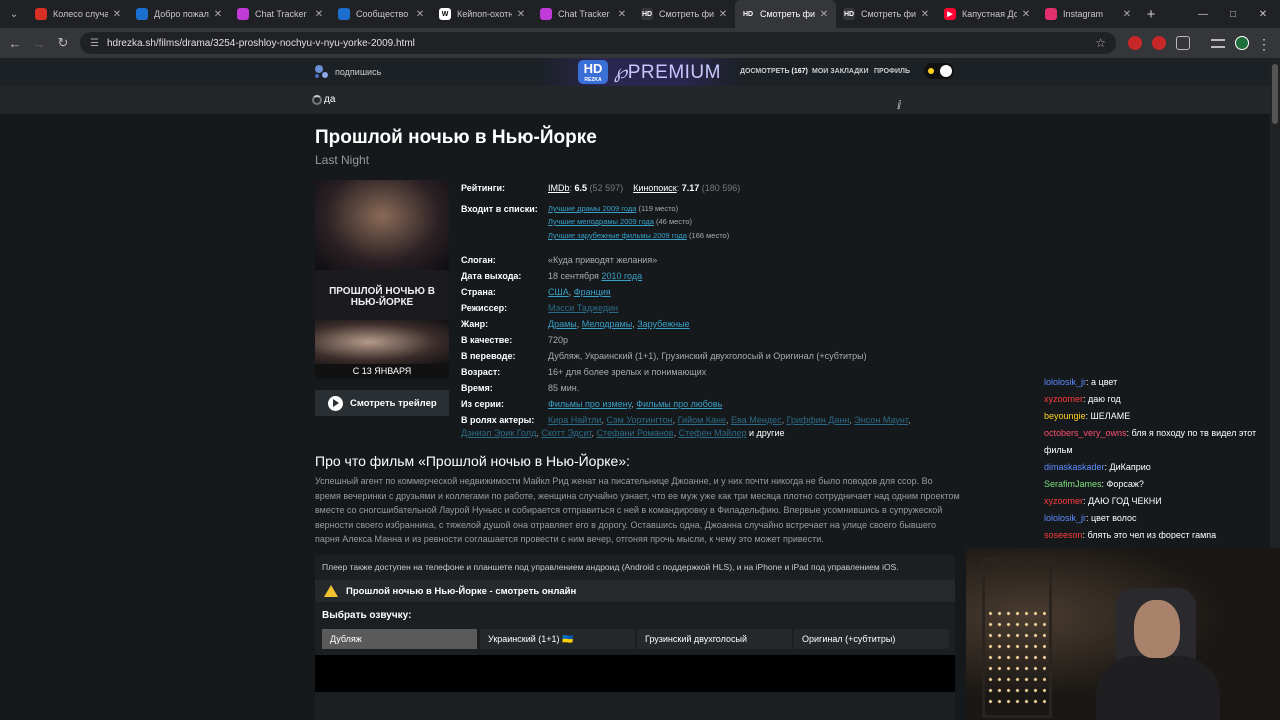 The height and width of the screenshot is (720, 1280). I want to click on chat-username: lololosik_jr, so click(1065, 518).